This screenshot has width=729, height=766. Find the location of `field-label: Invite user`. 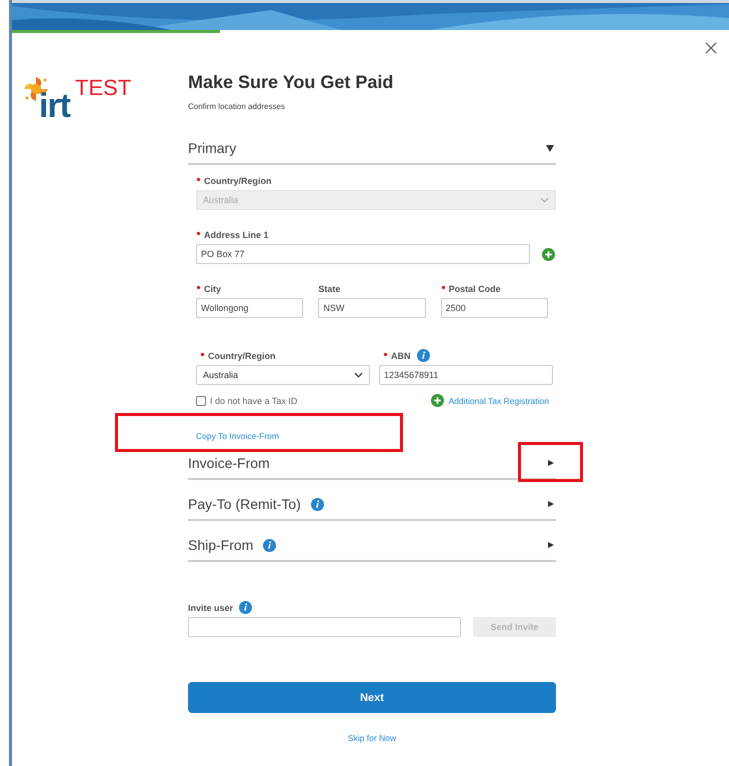

field-label: Invite user is located at coordinates (211, 607).